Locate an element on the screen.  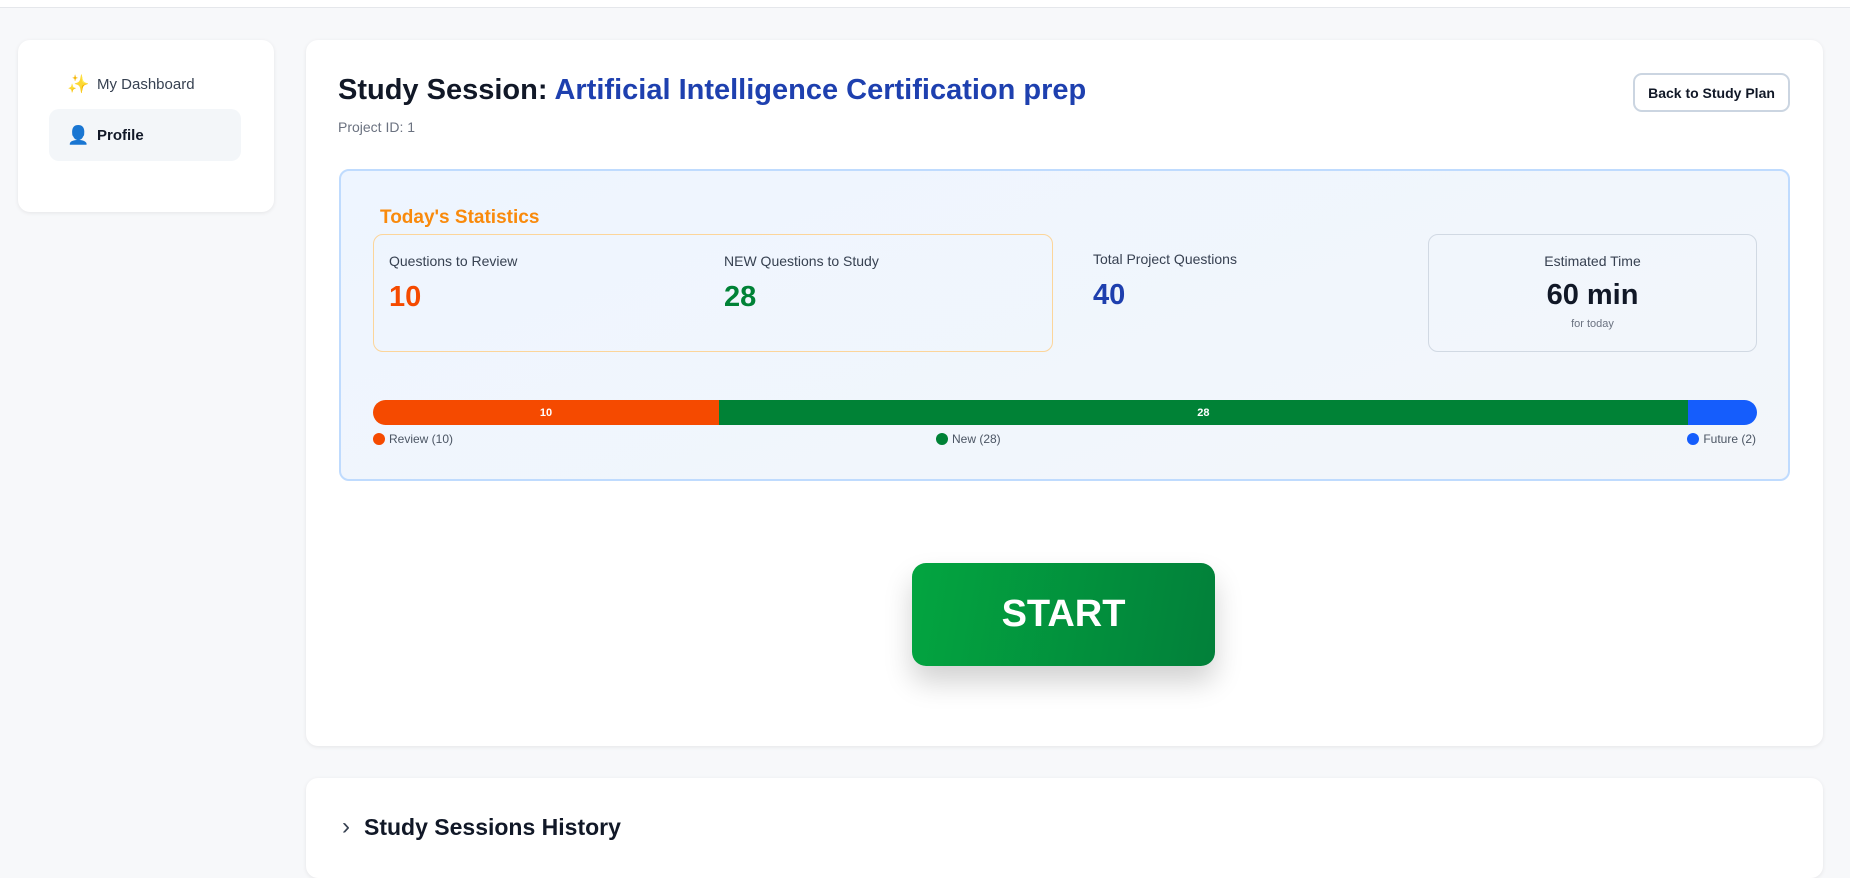
progress-bar: 10 28 is located at coordinates (1065, 412).